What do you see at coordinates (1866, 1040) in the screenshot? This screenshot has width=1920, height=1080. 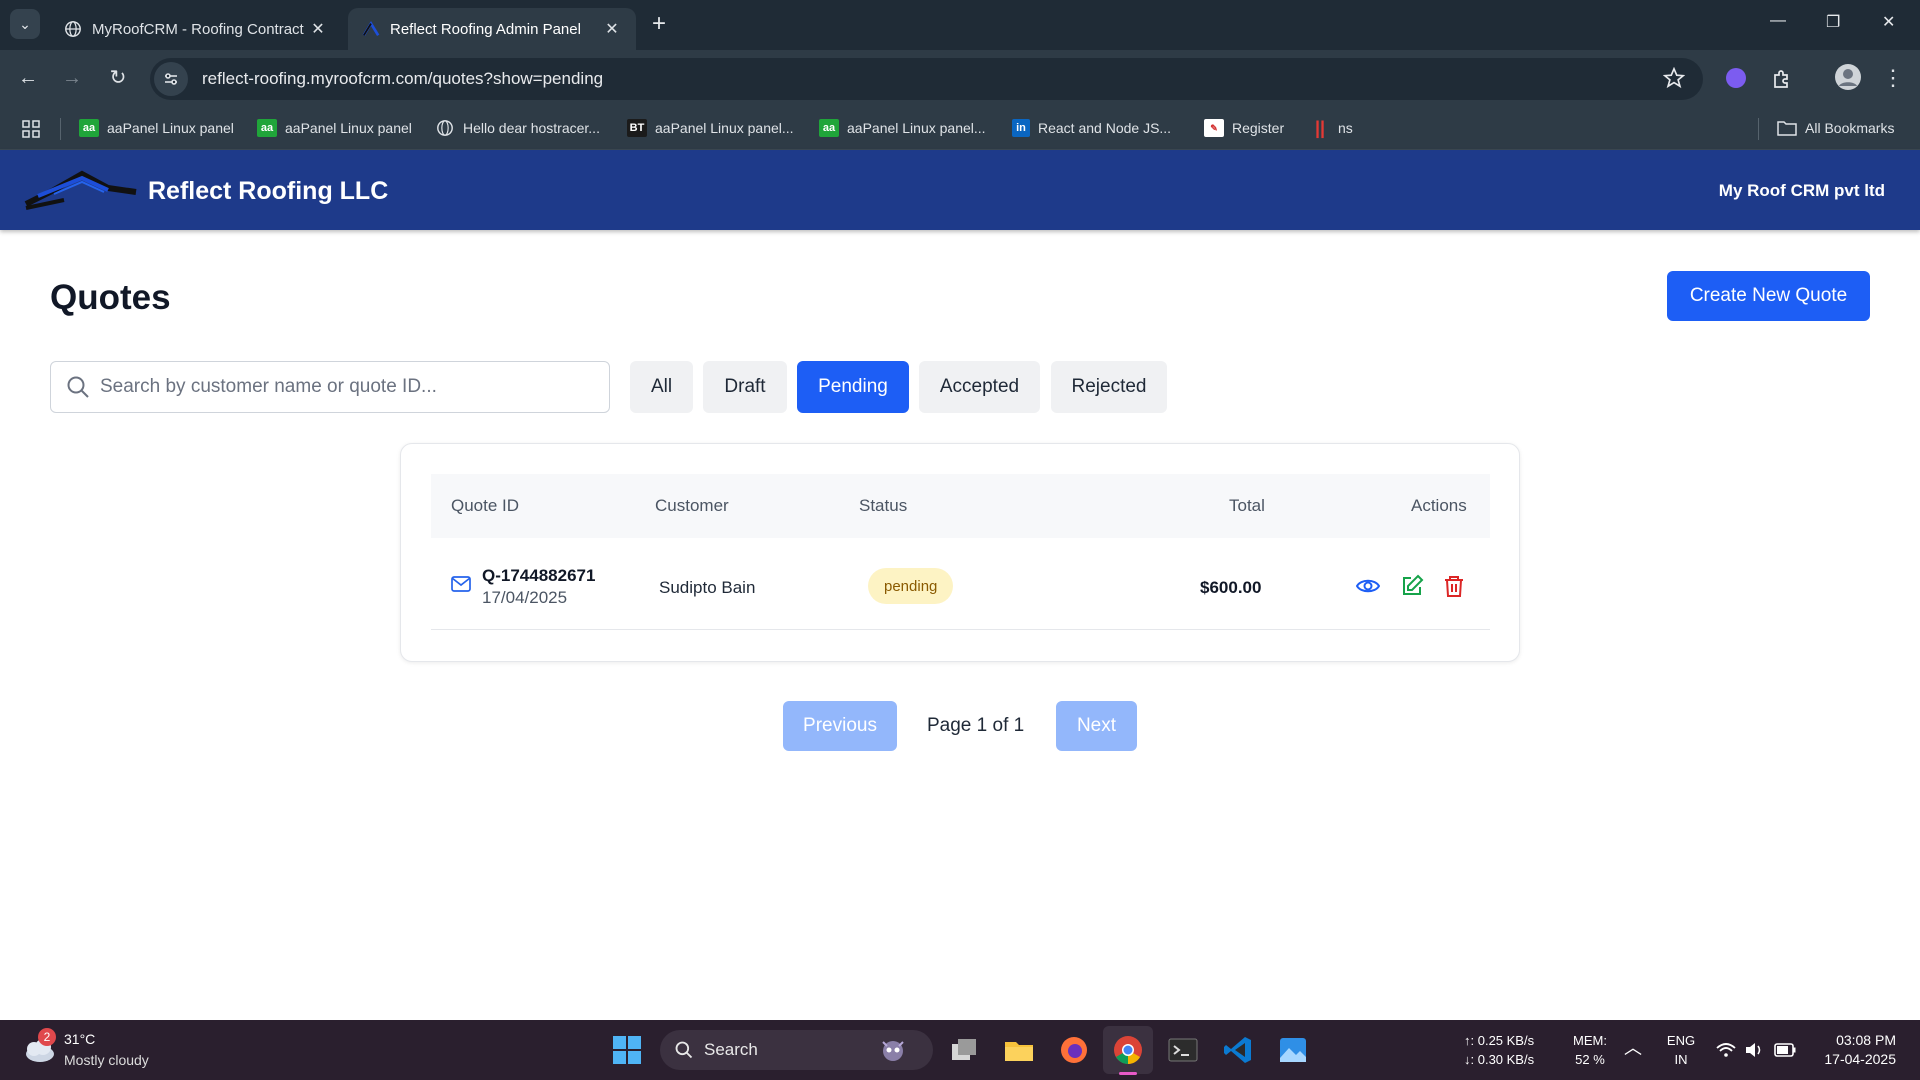 I see `clock-time: 03:08 PM` at bounding box center [1866, 1040].